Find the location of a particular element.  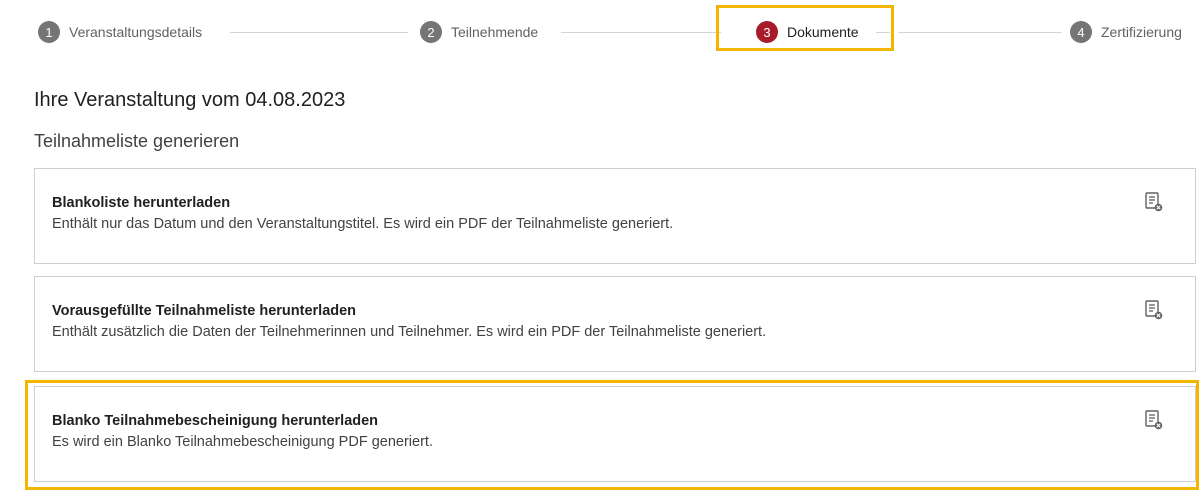

step-zertifizierung: 4 Zertifizierung is located at coordinates (1126, 32).